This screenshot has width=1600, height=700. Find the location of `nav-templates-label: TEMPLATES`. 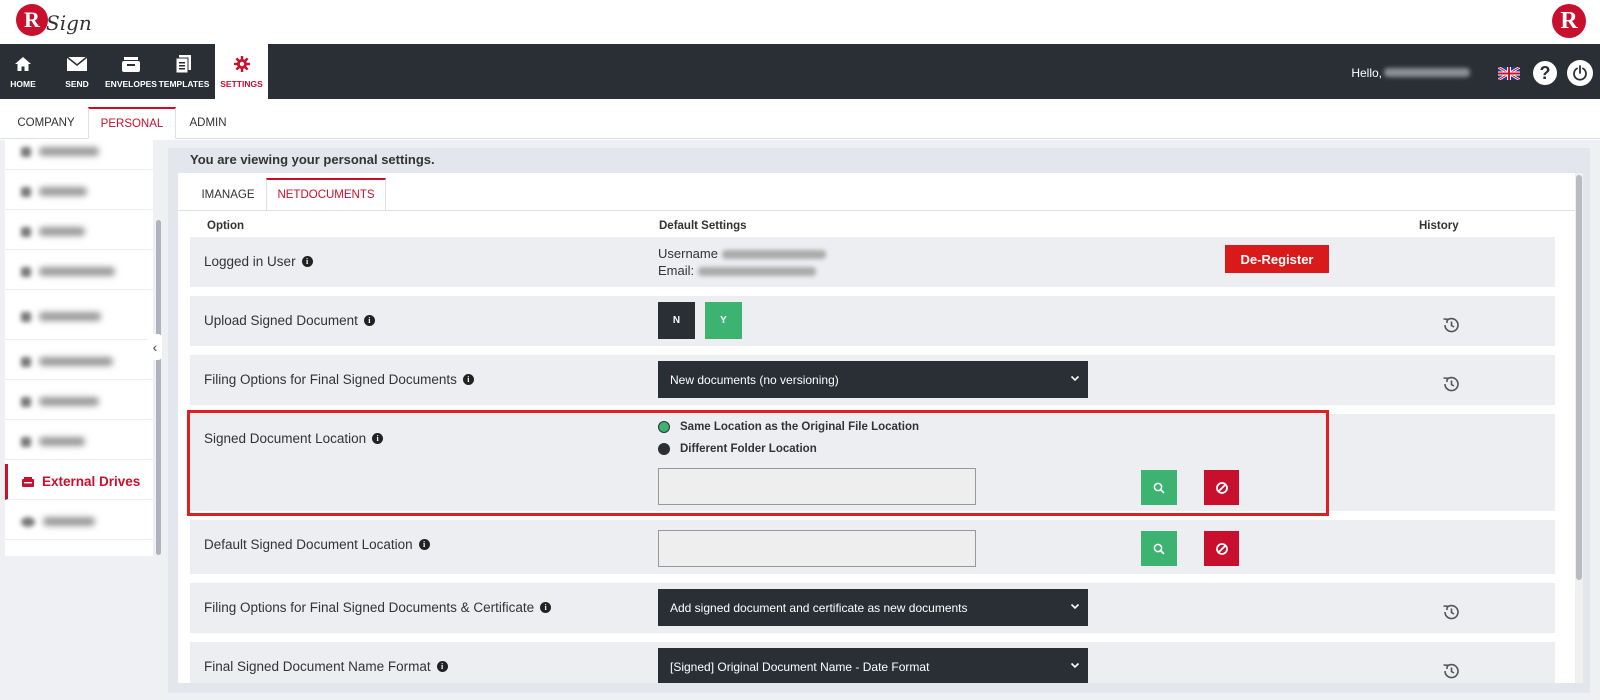

nav-templates-label: TEMPLATES is located at coordinates (184, 83).